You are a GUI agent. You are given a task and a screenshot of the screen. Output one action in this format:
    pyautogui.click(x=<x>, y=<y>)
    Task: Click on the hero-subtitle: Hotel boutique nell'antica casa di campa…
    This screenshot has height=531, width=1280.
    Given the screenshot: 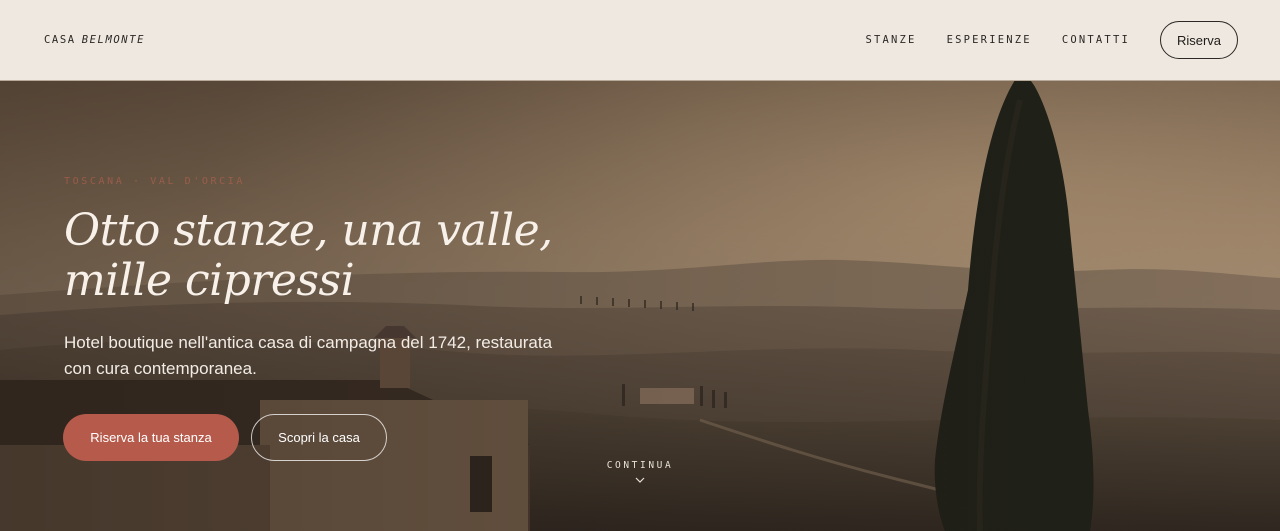 What is the action you would take?
    pyautogui.click(x=308, y=355)
    